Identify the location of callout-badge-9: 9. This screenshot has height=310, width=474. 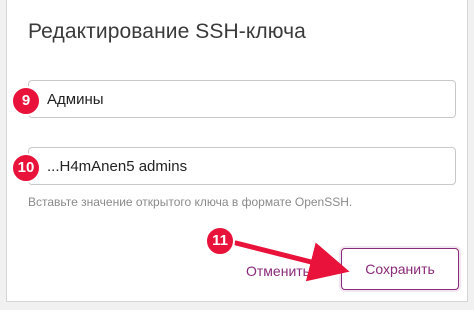
(26, 101).